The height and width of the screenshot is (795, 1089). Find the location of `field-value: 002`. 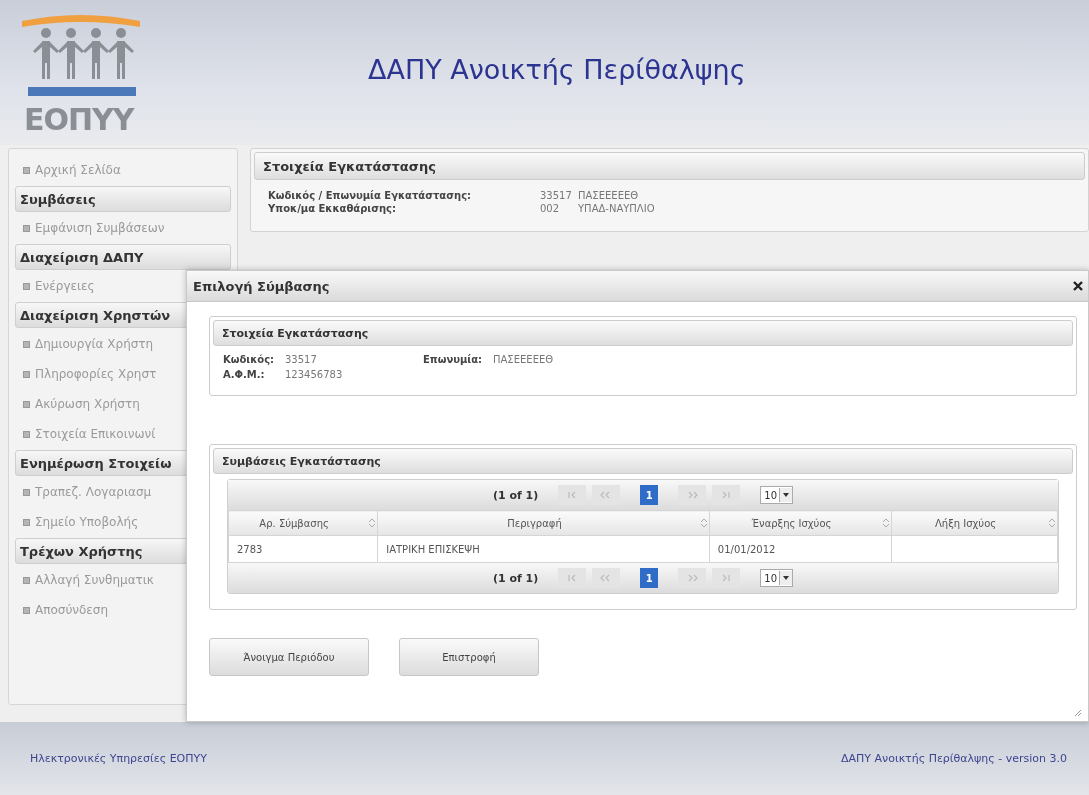

field-value: 002 is located at coordinates (550, 208).